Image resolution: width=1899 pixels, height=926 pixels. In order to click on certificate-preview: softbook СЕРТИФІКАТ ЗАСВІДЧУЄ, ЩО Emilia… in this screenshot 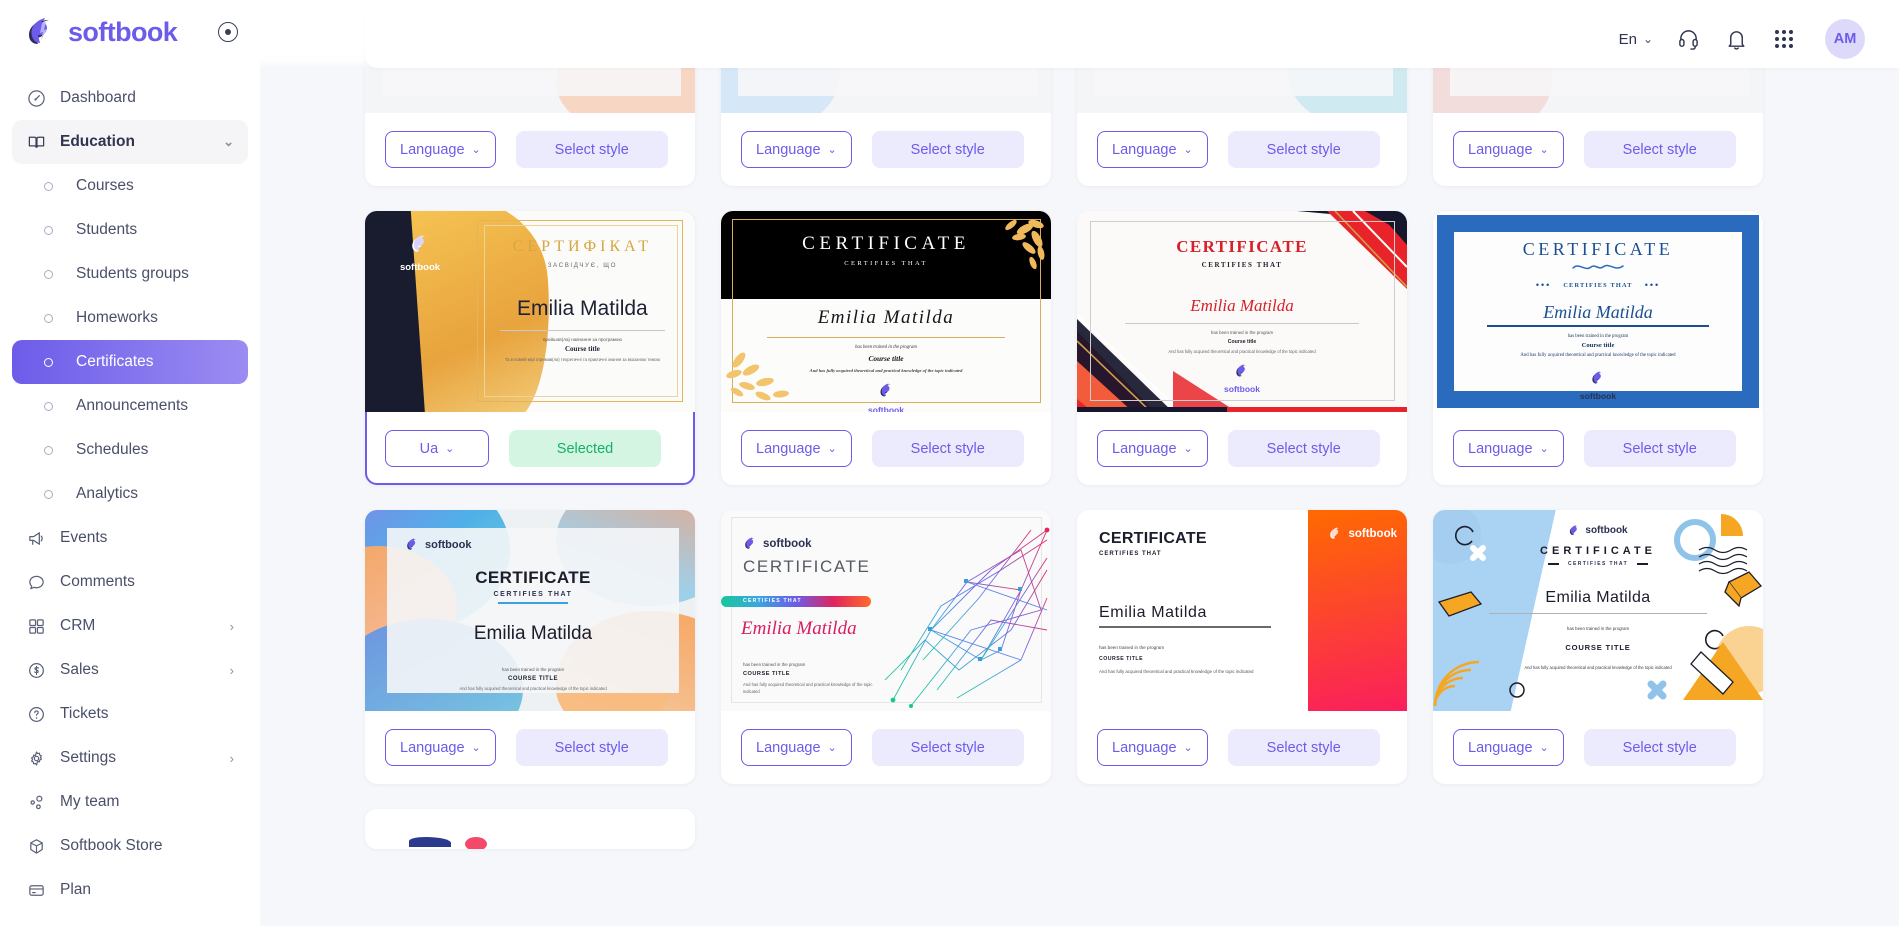, I will do `click(530, 311)`.